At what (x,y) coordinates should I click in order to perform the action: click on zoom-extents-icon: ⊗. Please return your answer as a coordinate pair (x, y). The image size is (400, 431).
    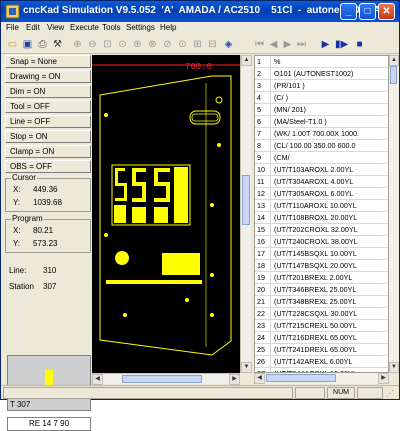
    Looking at the image, I should click on (152, 44).